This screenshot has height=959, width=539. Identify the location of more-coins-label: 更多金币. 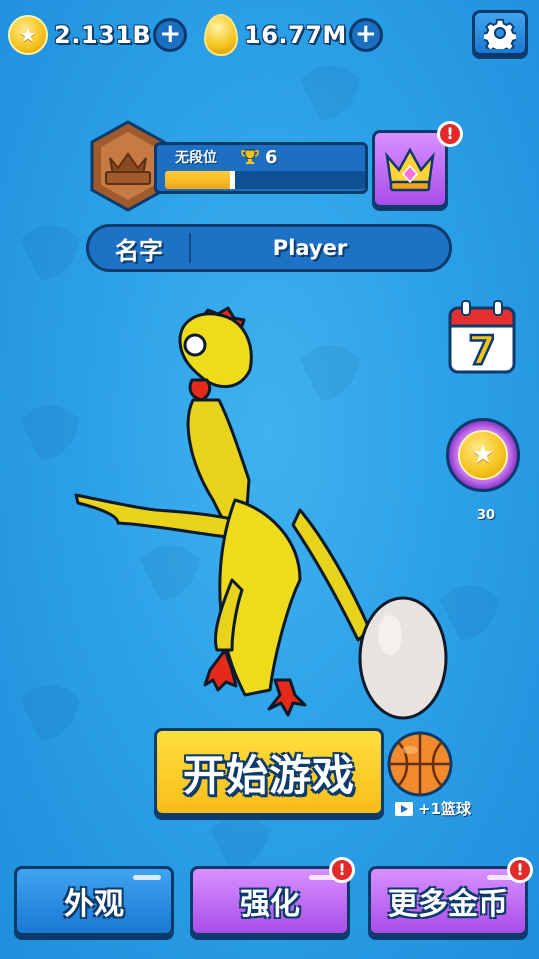
(448, 904).